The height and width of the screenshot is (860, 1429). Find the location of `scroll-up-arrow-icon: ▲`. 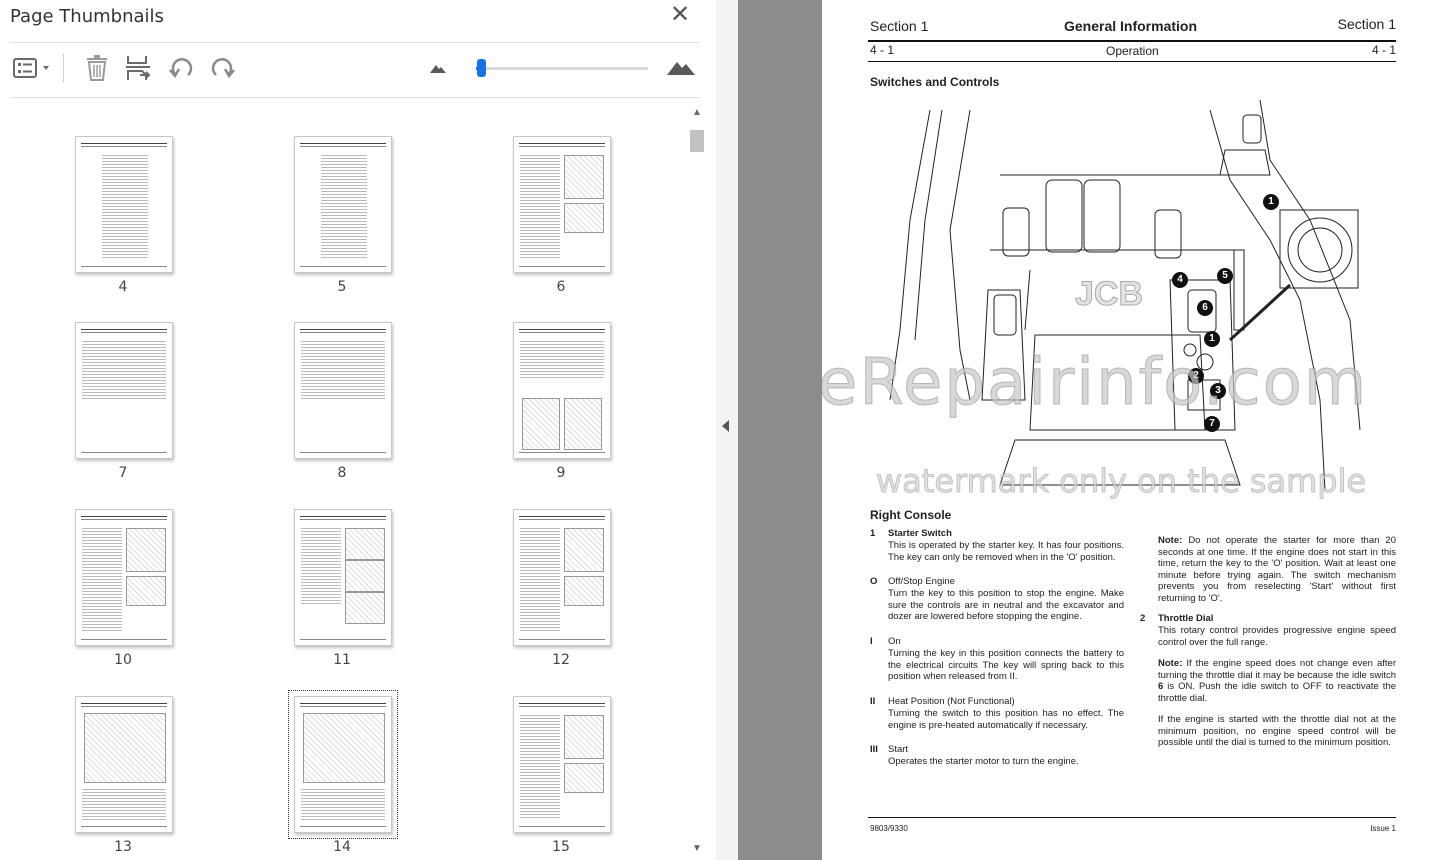

scroll-up-arrow-icon: ▲ is located at coordinates (697, 113).